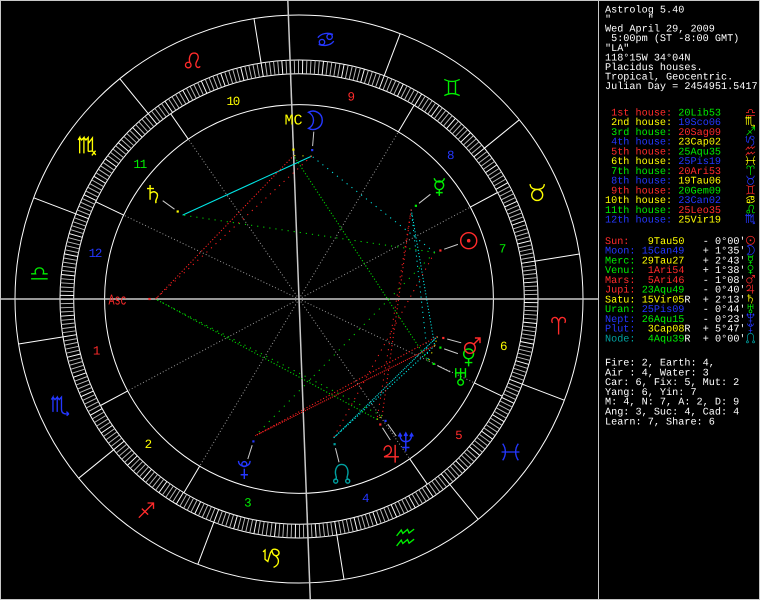 The width and height of the screenshot is (760, 600). Describe the element at coordinates (95, 254) in the screenshot. I see `svg-text: 12` at that location.